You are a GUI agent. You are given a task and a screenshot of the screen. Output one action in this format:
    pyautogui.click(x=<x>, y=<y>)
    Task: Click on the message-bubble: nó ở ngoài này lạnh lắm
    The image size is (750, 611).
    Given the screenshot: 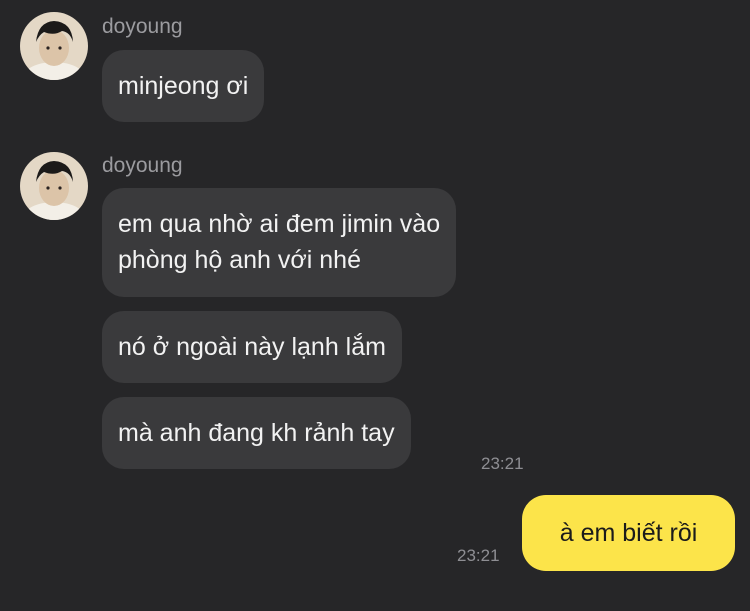 What is the action you would take?
    pyautogui.click(x=252, y=347)
    